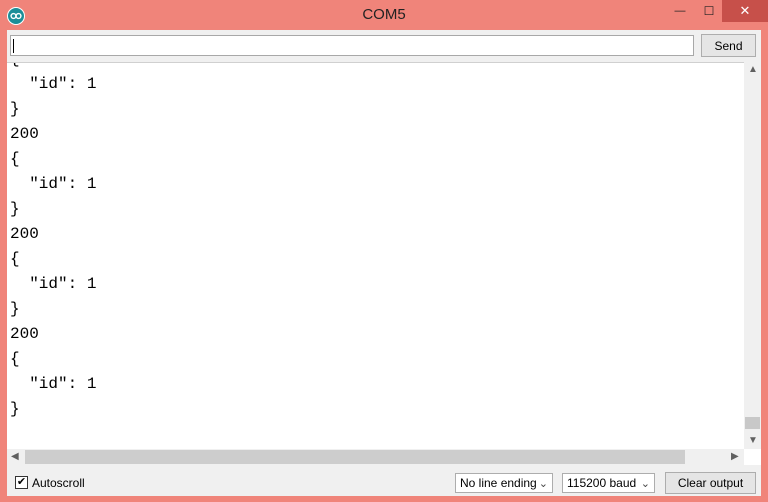  Describe the element at coordinates (498, 483) in the screenshot. I see `line-ending-value: No line ending` at that location.